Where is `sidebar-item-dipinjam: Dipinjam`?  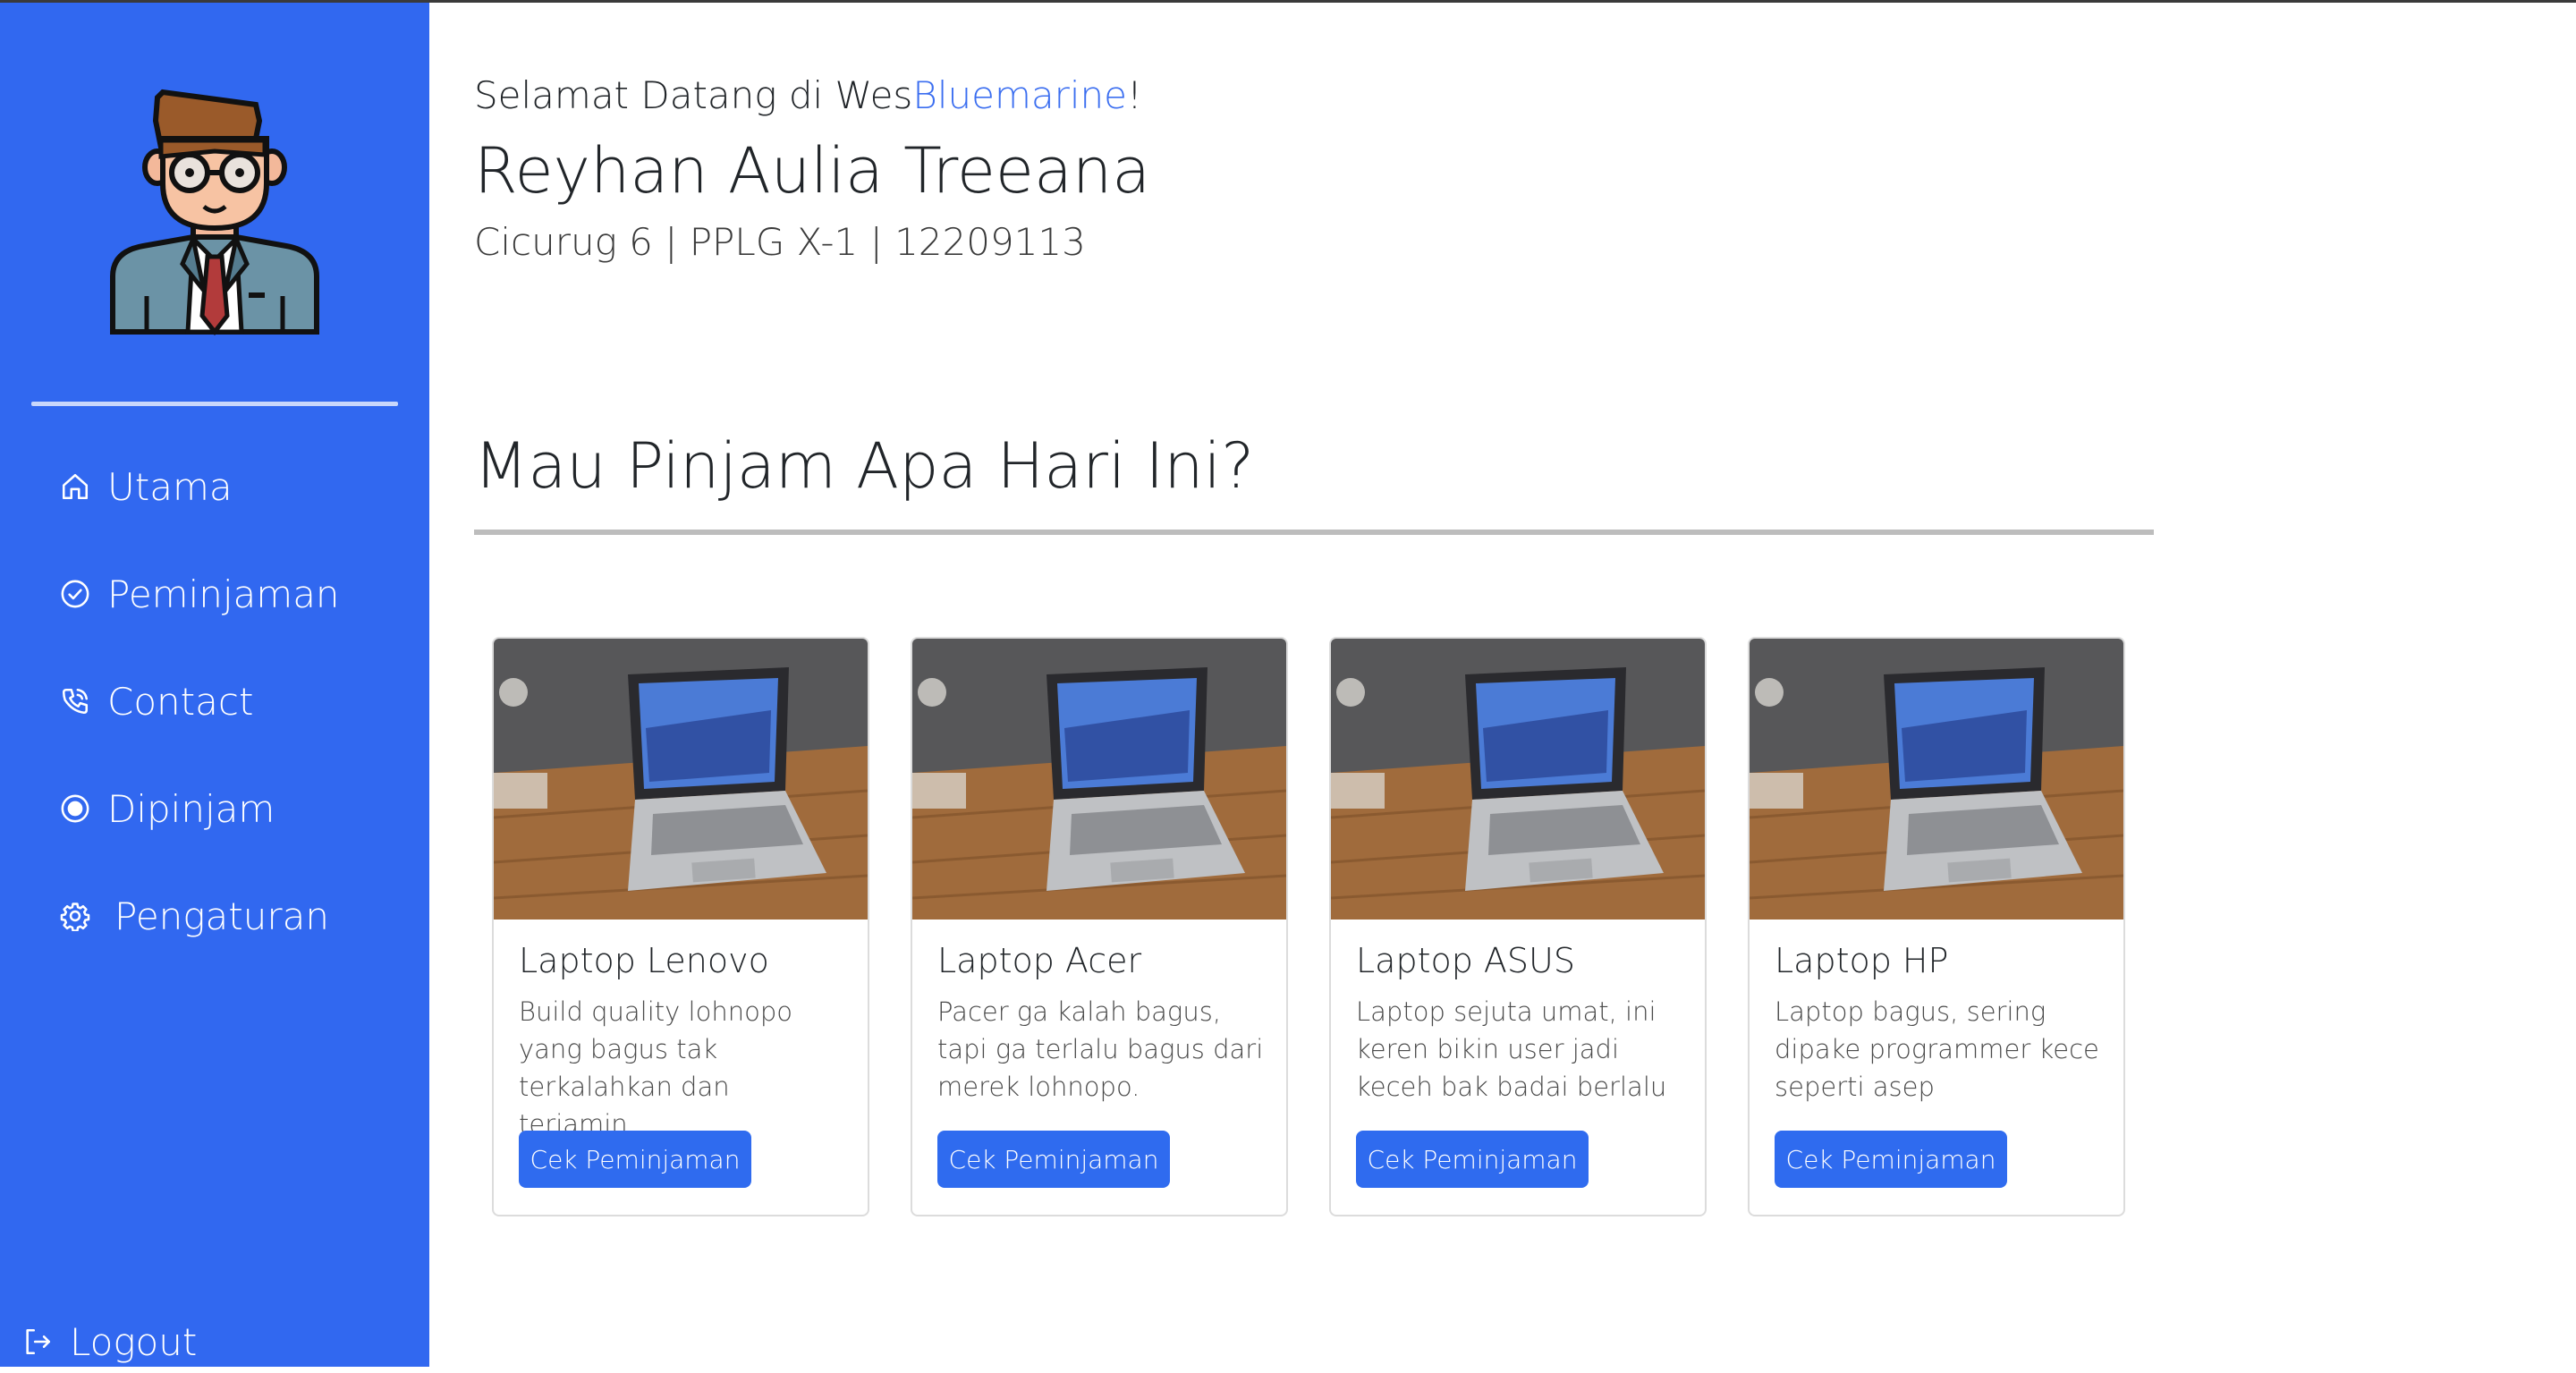
sidebar-item-dipinjam: Dipinjam is located at coordinates (166, 808).